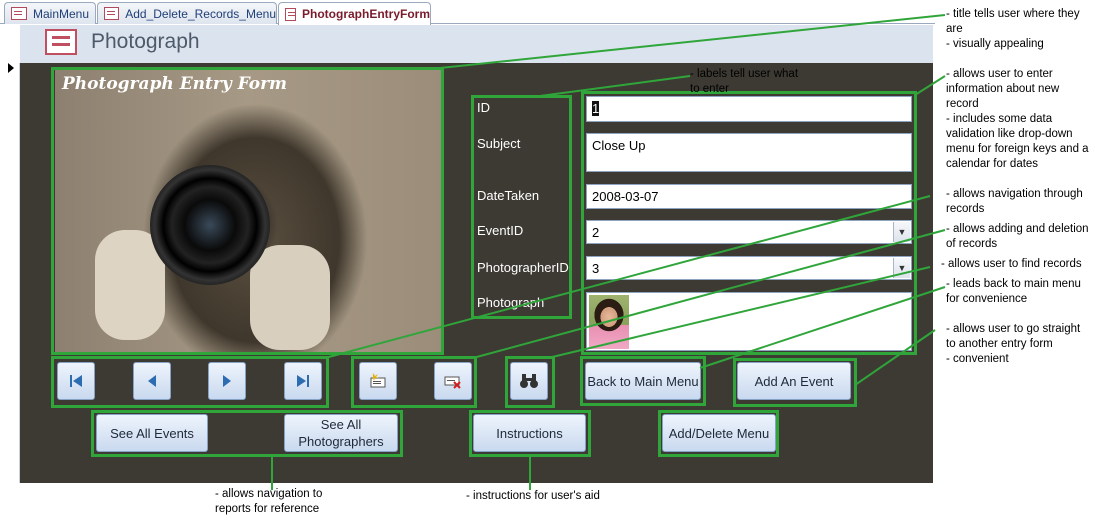 The image size is (1095, 524). Describe the element at coordinates (744, 81) in the screenshot. I see `annotation-labels-note: - labels tell user what to enter` at that location.